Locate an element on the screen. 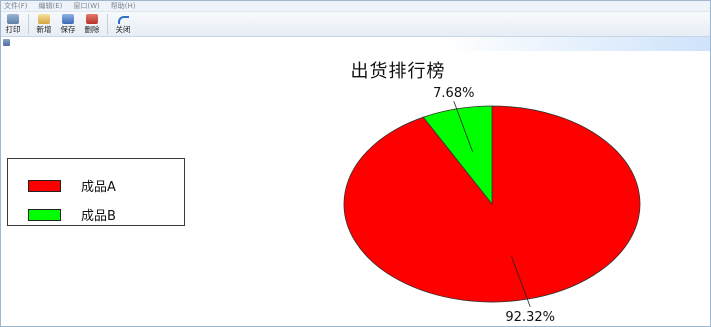 The width and height of the screenshot is (711, 327). chart-title: 出货排行榜 is located at coordinates (398, 71).